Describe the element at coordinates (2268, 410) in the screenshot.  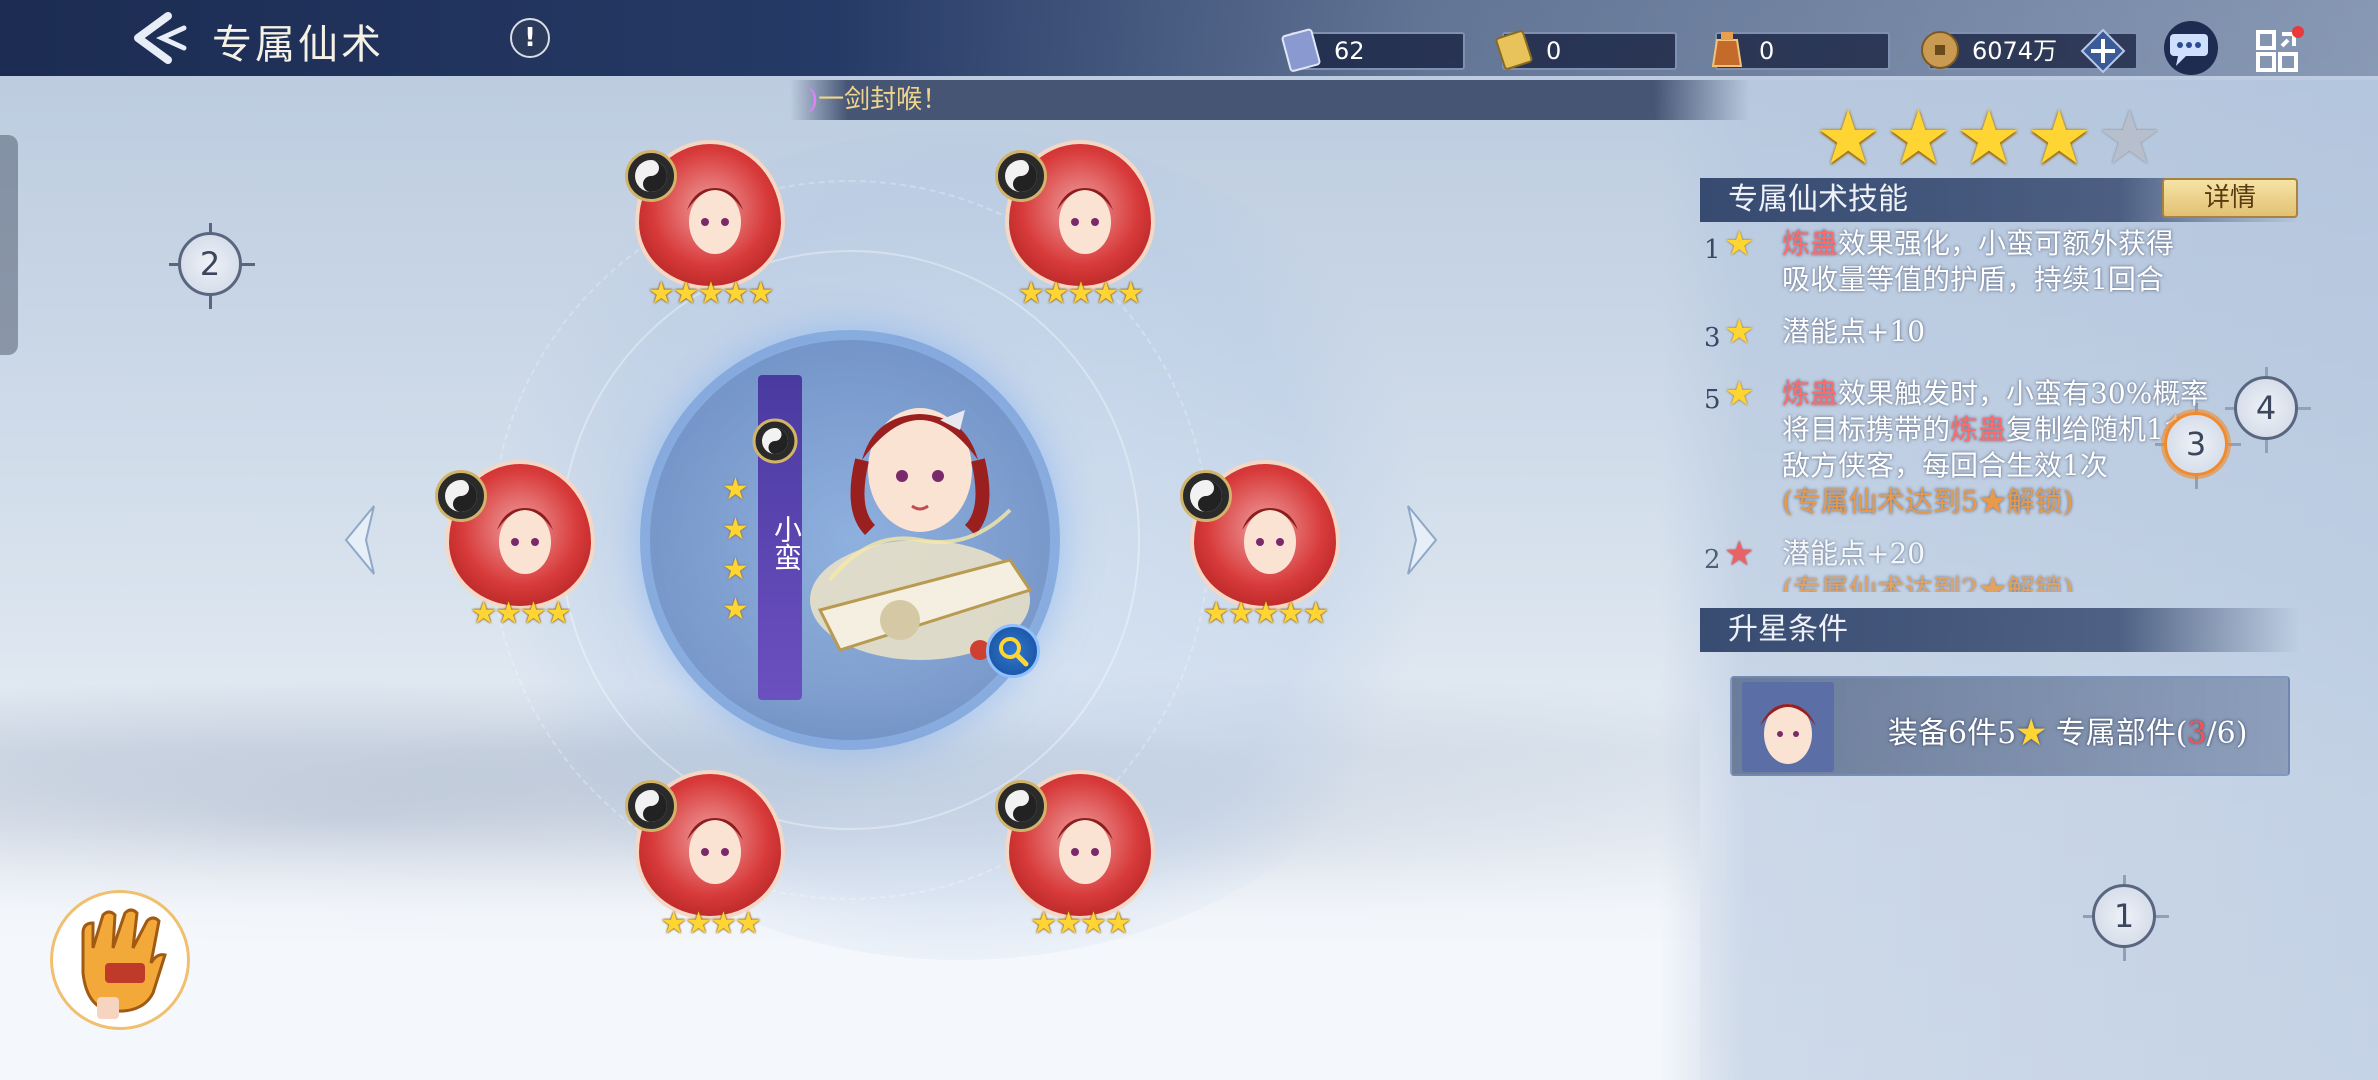
I see `marker-4: 4` at that location.